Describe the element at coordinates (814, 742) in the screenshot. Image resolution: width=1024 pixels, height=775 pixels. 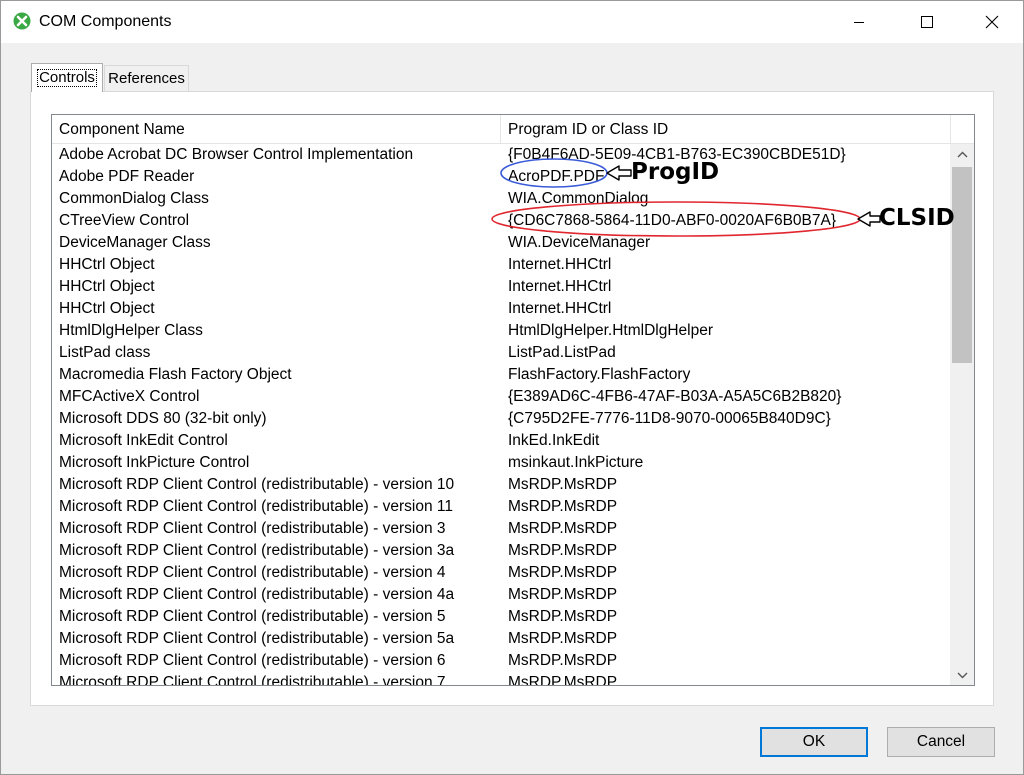
I see `ok-button: OK` at that location.